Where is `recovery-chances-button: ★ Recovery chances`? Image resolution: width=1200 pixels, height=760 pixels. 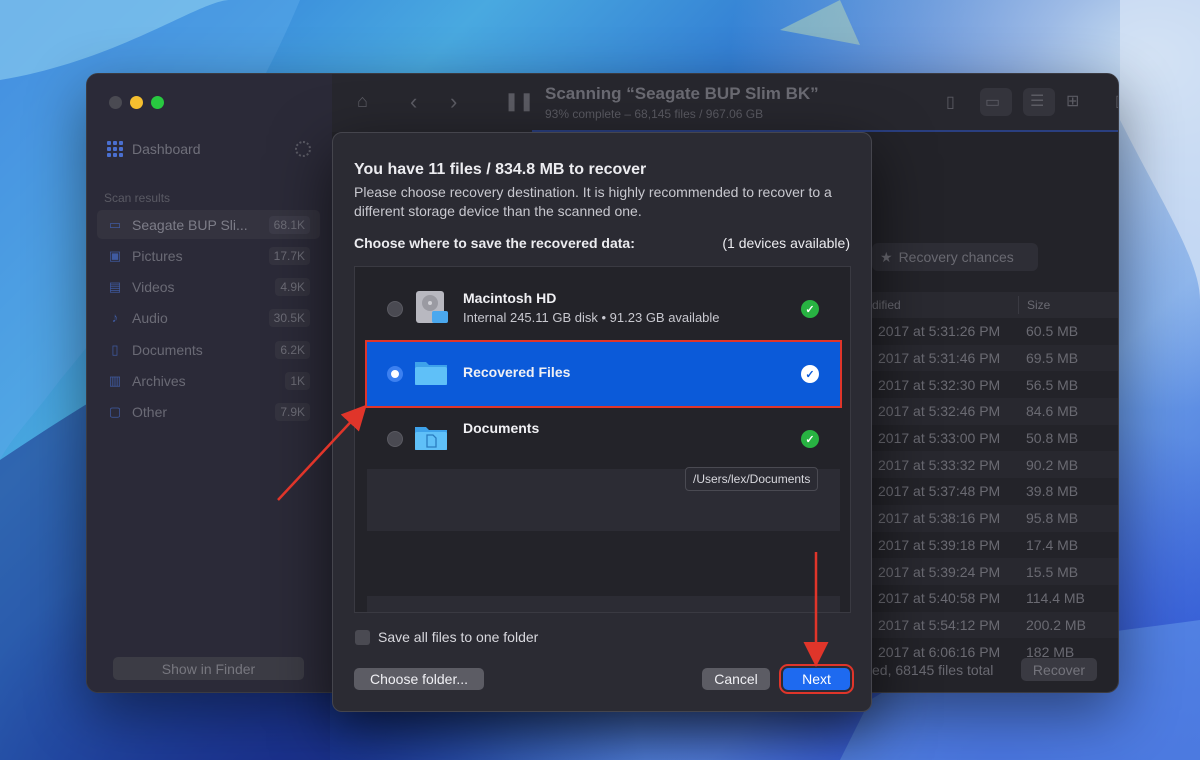
recovery-chances-button: ★ Recovery chances is located at coordinates (955, 257).